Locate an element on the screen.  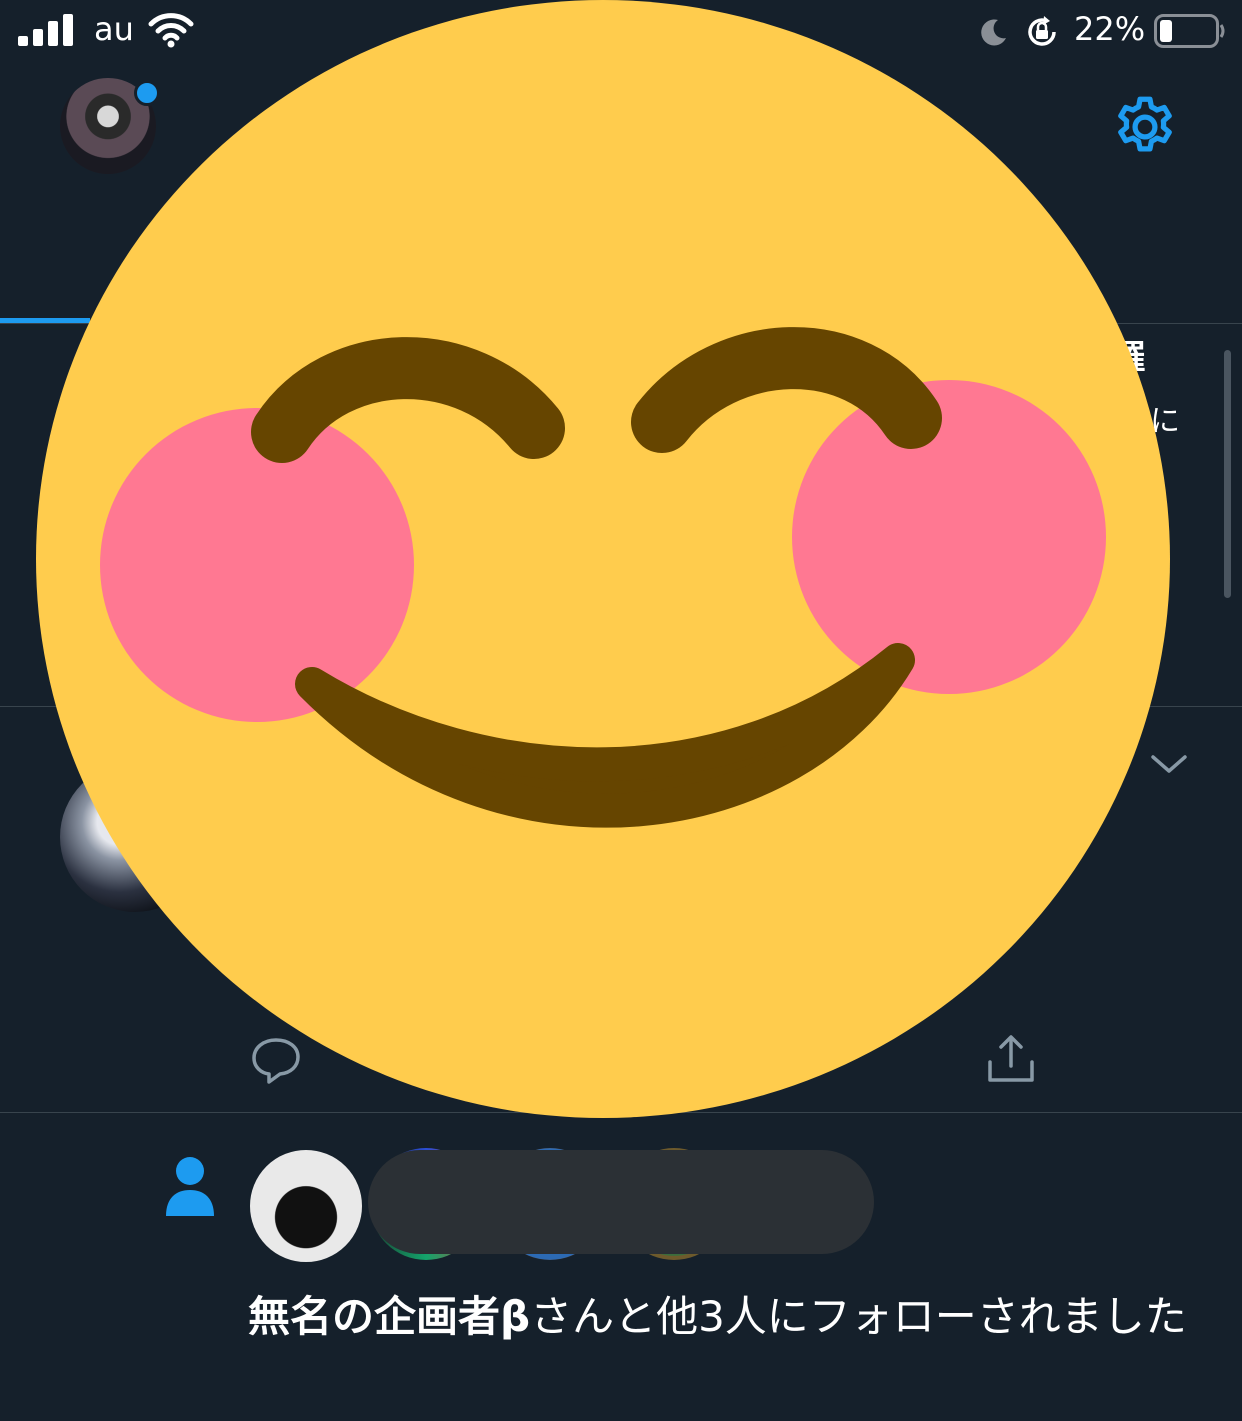
notification-message: さんと他3人にフォローされました is located at coordinates (858, 1316).